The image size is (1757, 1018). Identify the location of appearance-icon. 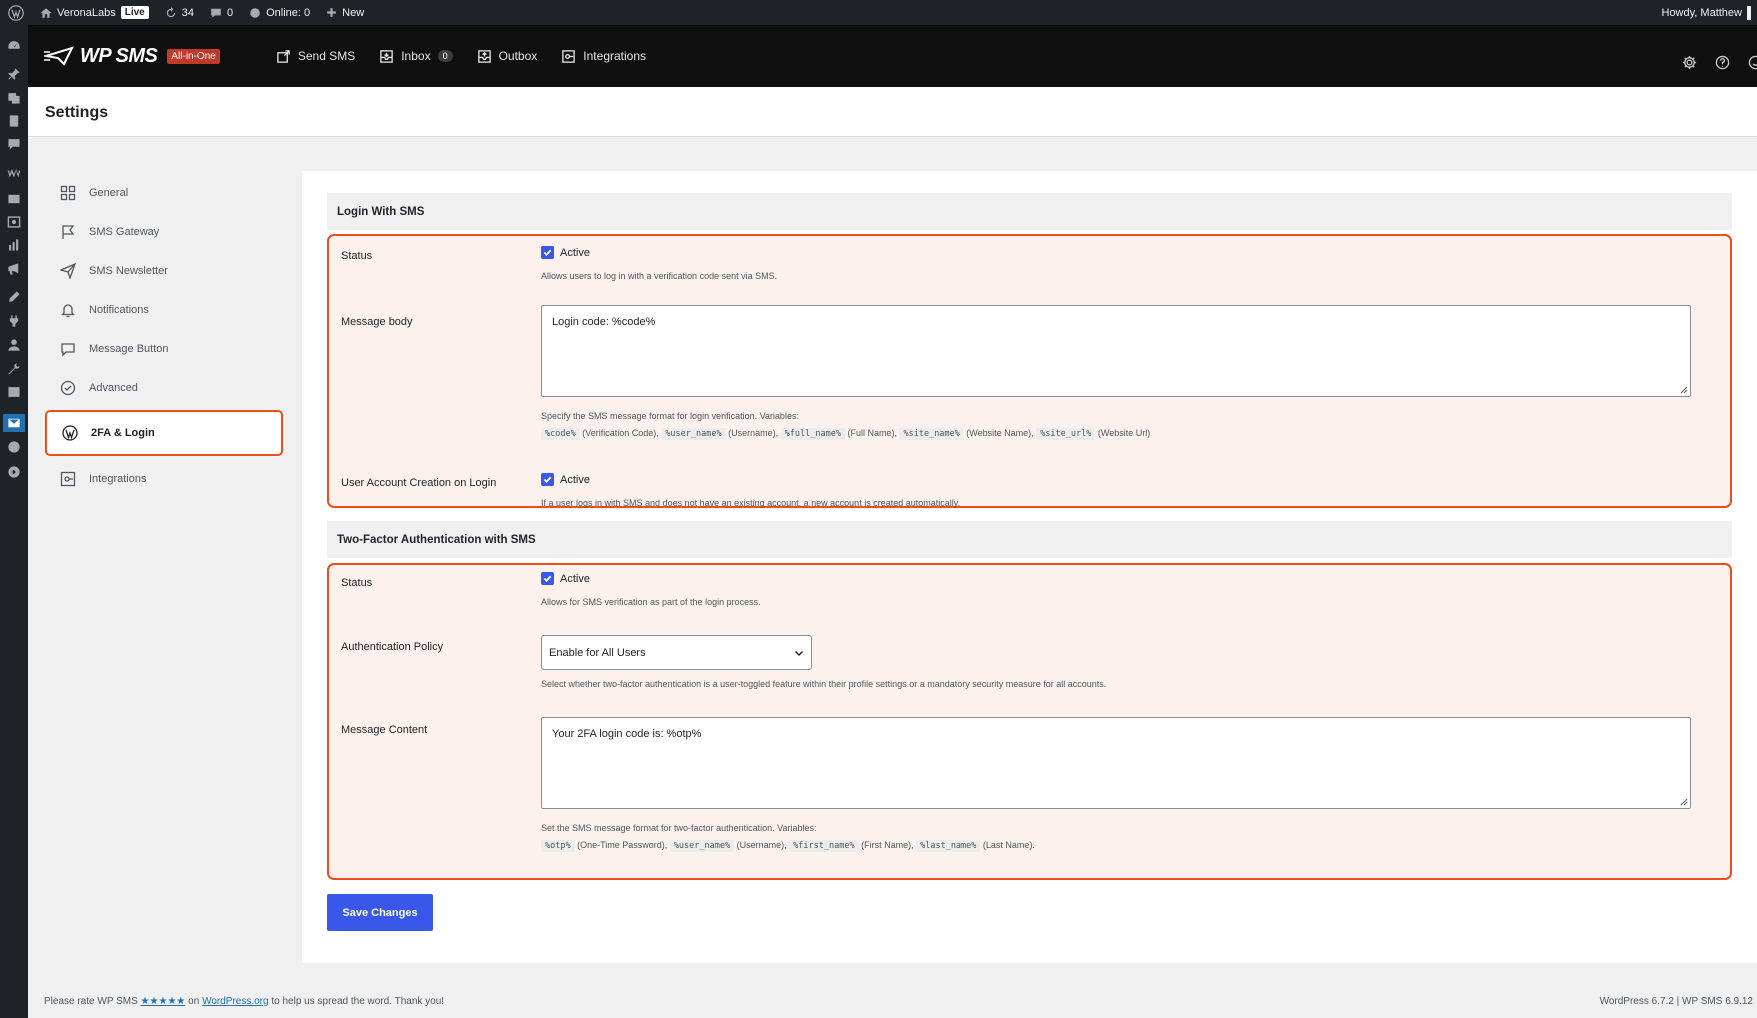
(14, 297).